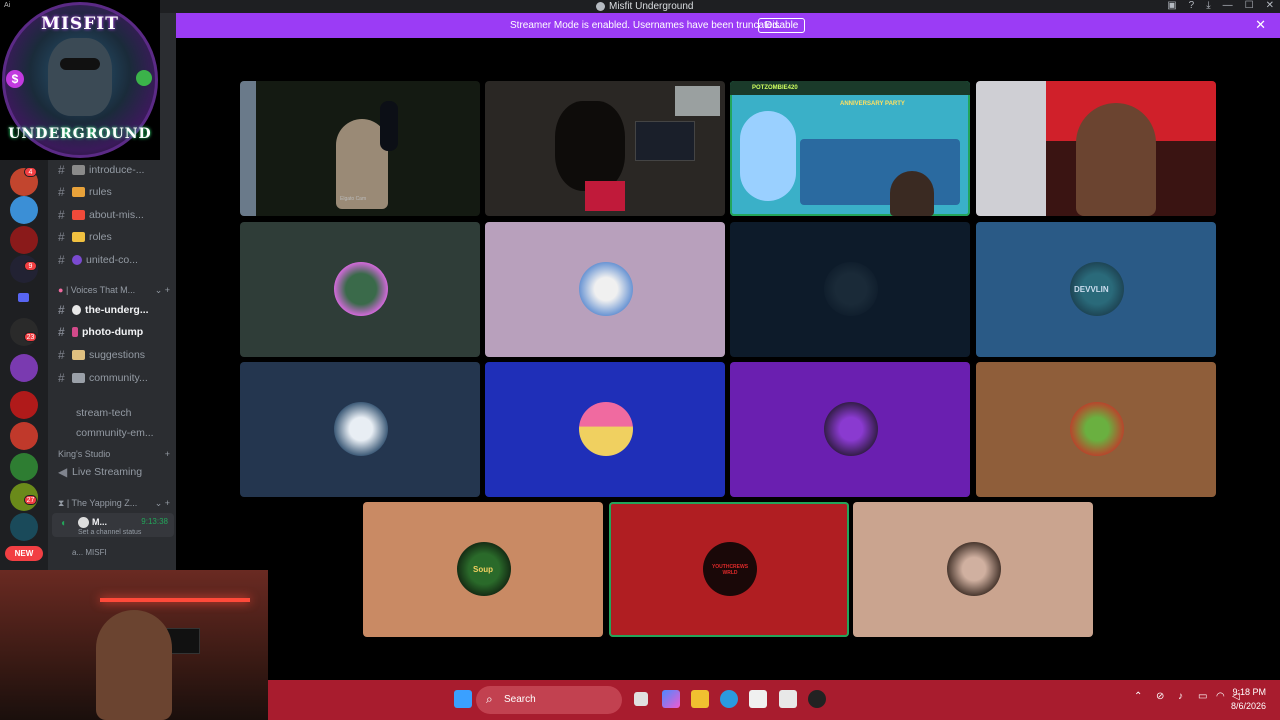  I want to click on video-tile-screen-share: POTZOMBIE420 ANNIVERSARY PARTY, so click(850, 148).